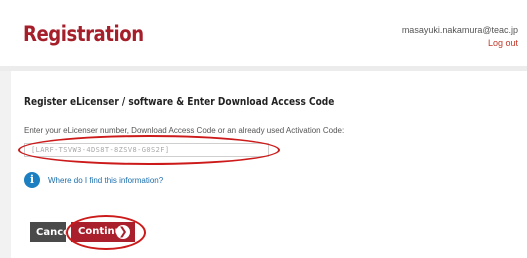 The width and height of the screenshot is (527, 258). I want to click on side-gutter, so click(5, 164).